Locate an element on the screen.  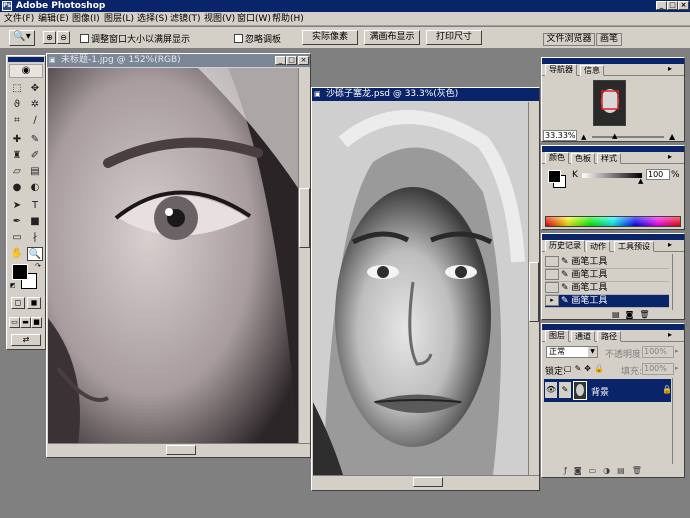
doc1-vertical-scrollbar is located at coordinates (304, 255).